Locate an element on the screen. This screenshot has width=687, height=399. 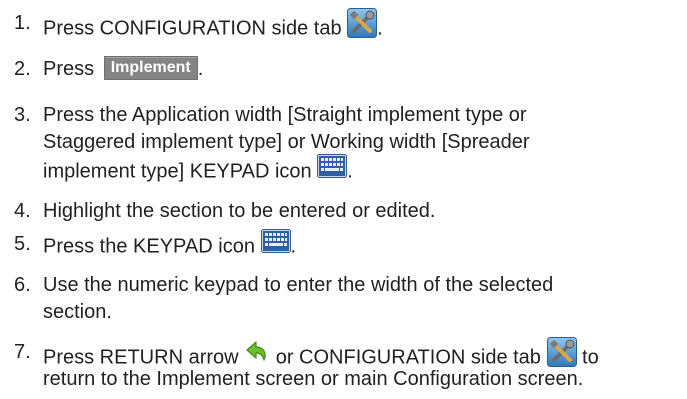
implement-button: Implement is located at coordinates (150, 67).